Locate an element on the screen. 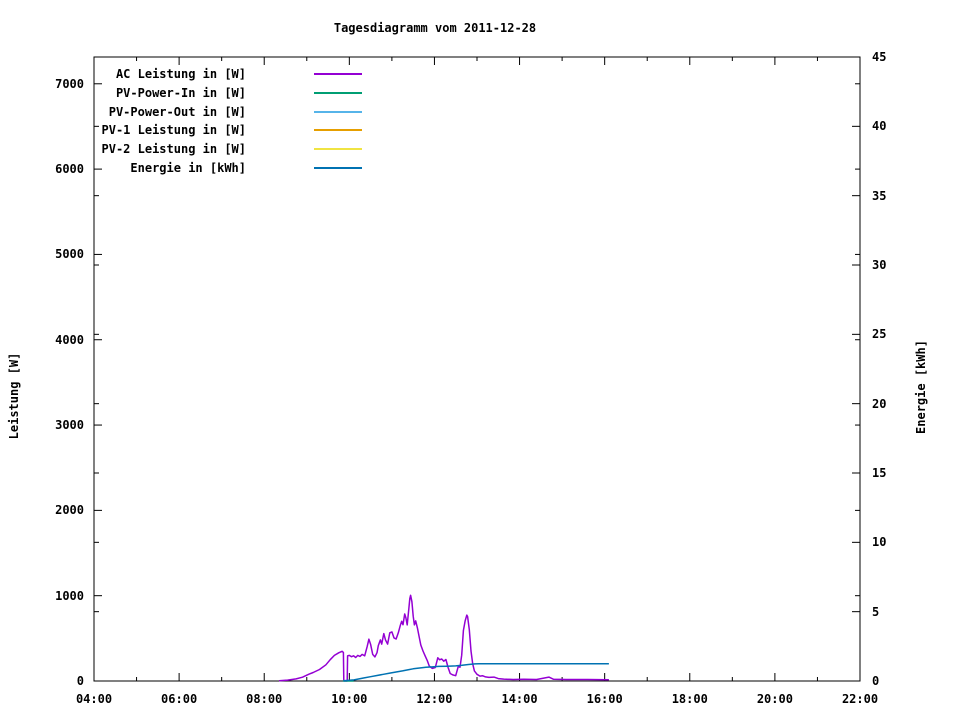 This screenshot has height=720, width=960. x-tick-label: 20:00 is located at coordinates (774, 699).